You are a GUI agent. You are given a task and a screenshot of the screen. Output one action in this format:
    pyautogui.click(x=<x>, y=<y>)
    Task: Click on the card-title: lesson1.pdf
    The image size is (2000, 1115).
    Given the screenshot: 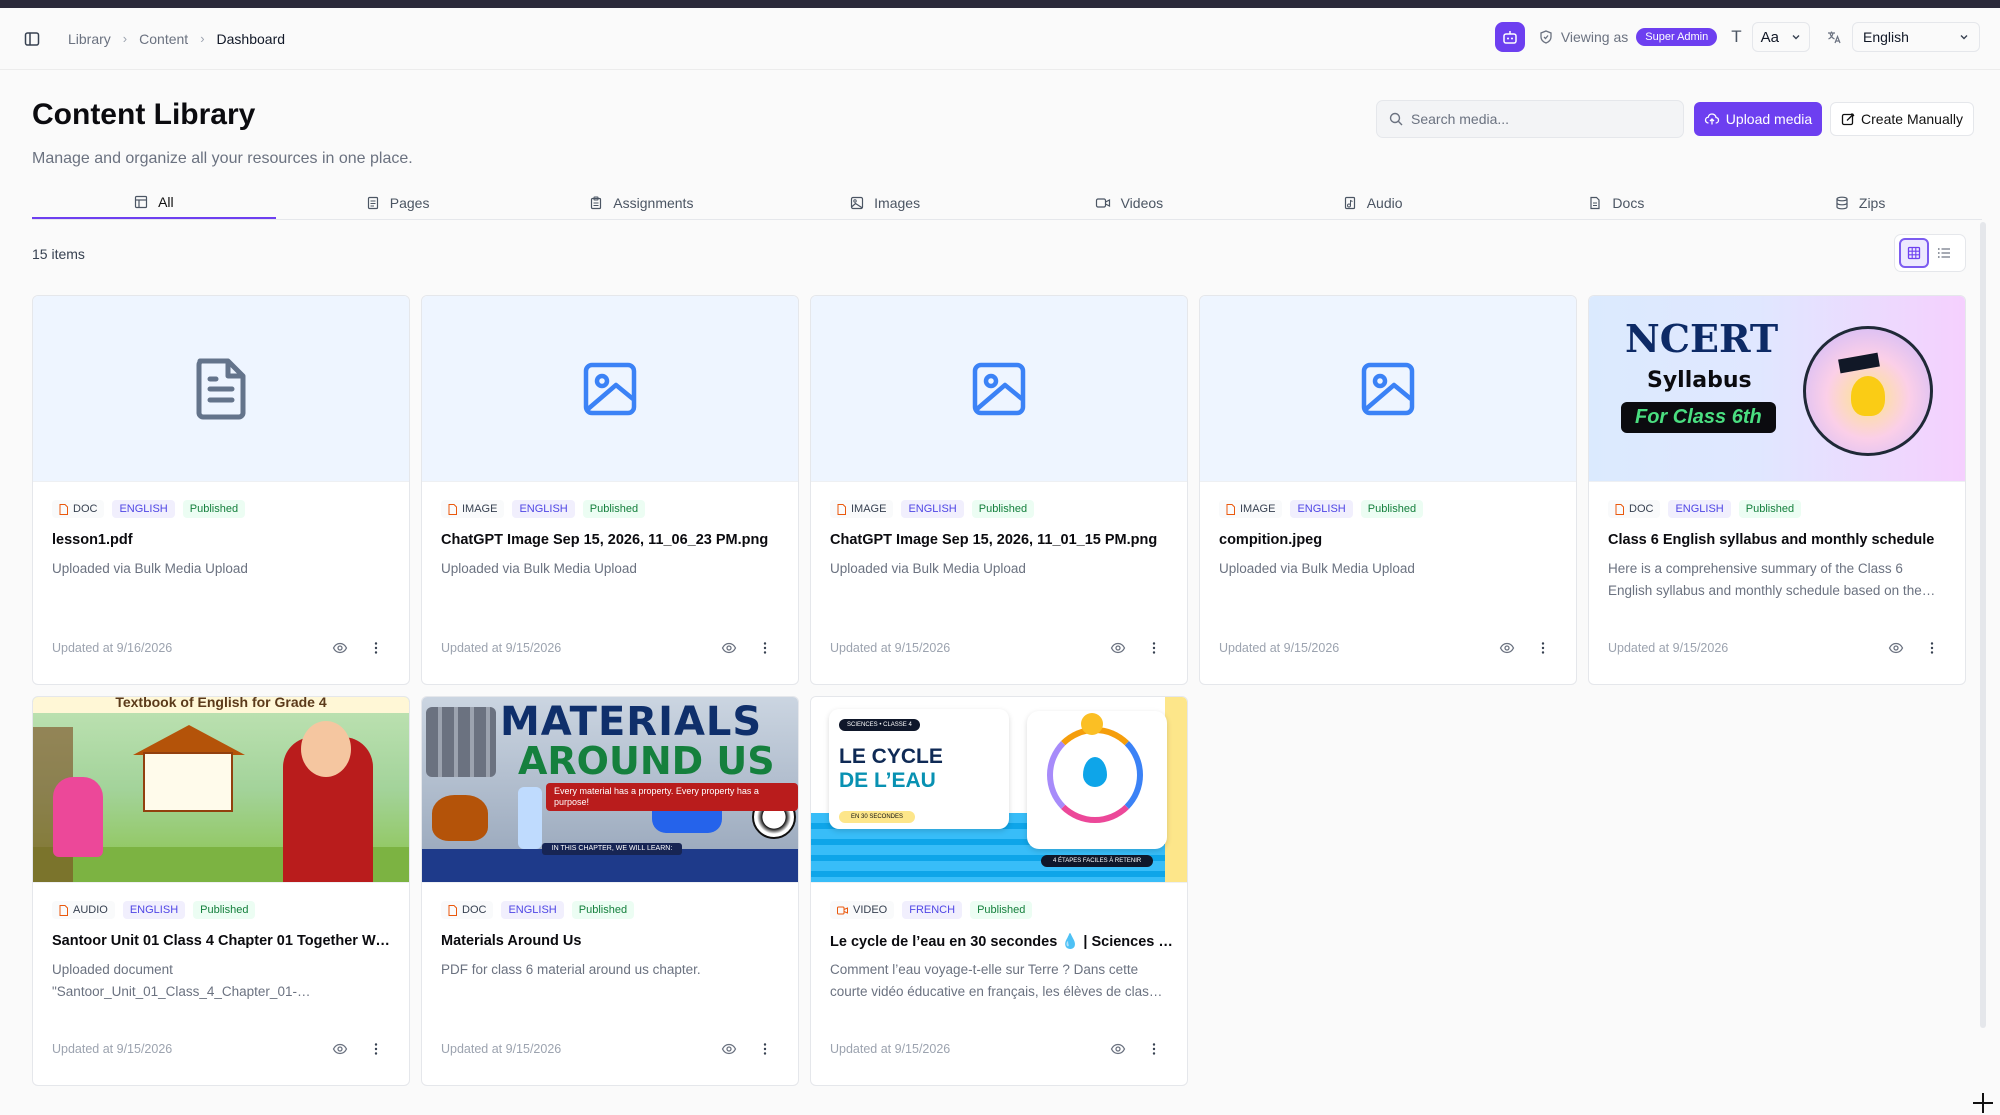 What is the action you would take?
    pyautogui.click(x=224, y=540)
    